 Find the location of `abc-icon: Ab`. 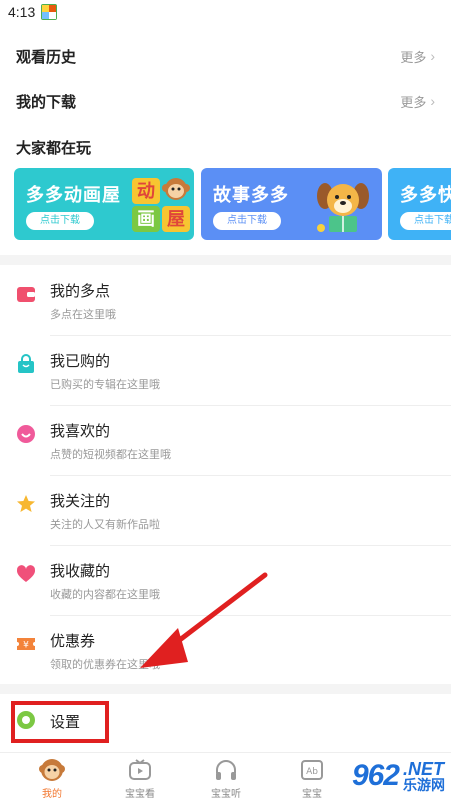

abc-icon: Ab is located at coordinates (312, 770).